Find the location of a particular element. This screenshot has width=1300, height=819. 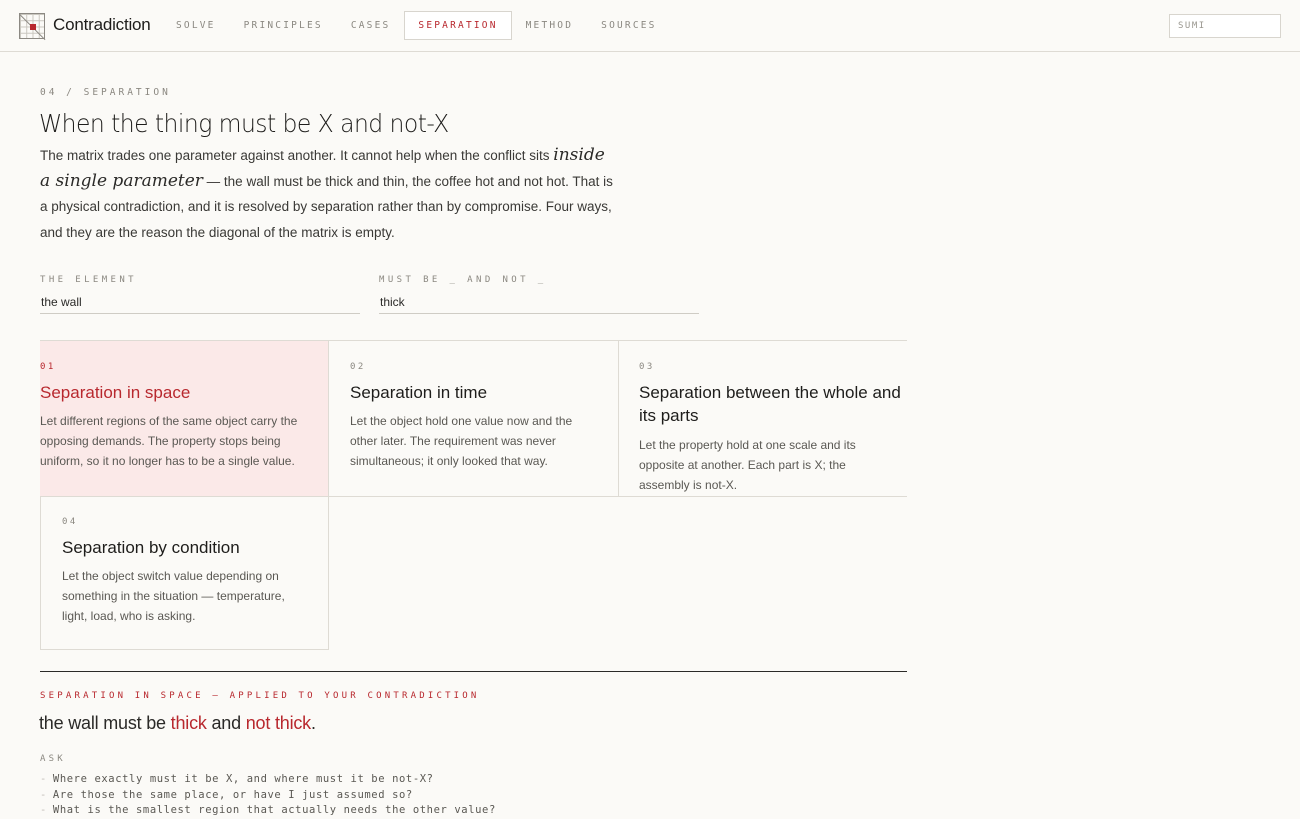

sentence-conjunction: and is located at coordinates (226, 723).